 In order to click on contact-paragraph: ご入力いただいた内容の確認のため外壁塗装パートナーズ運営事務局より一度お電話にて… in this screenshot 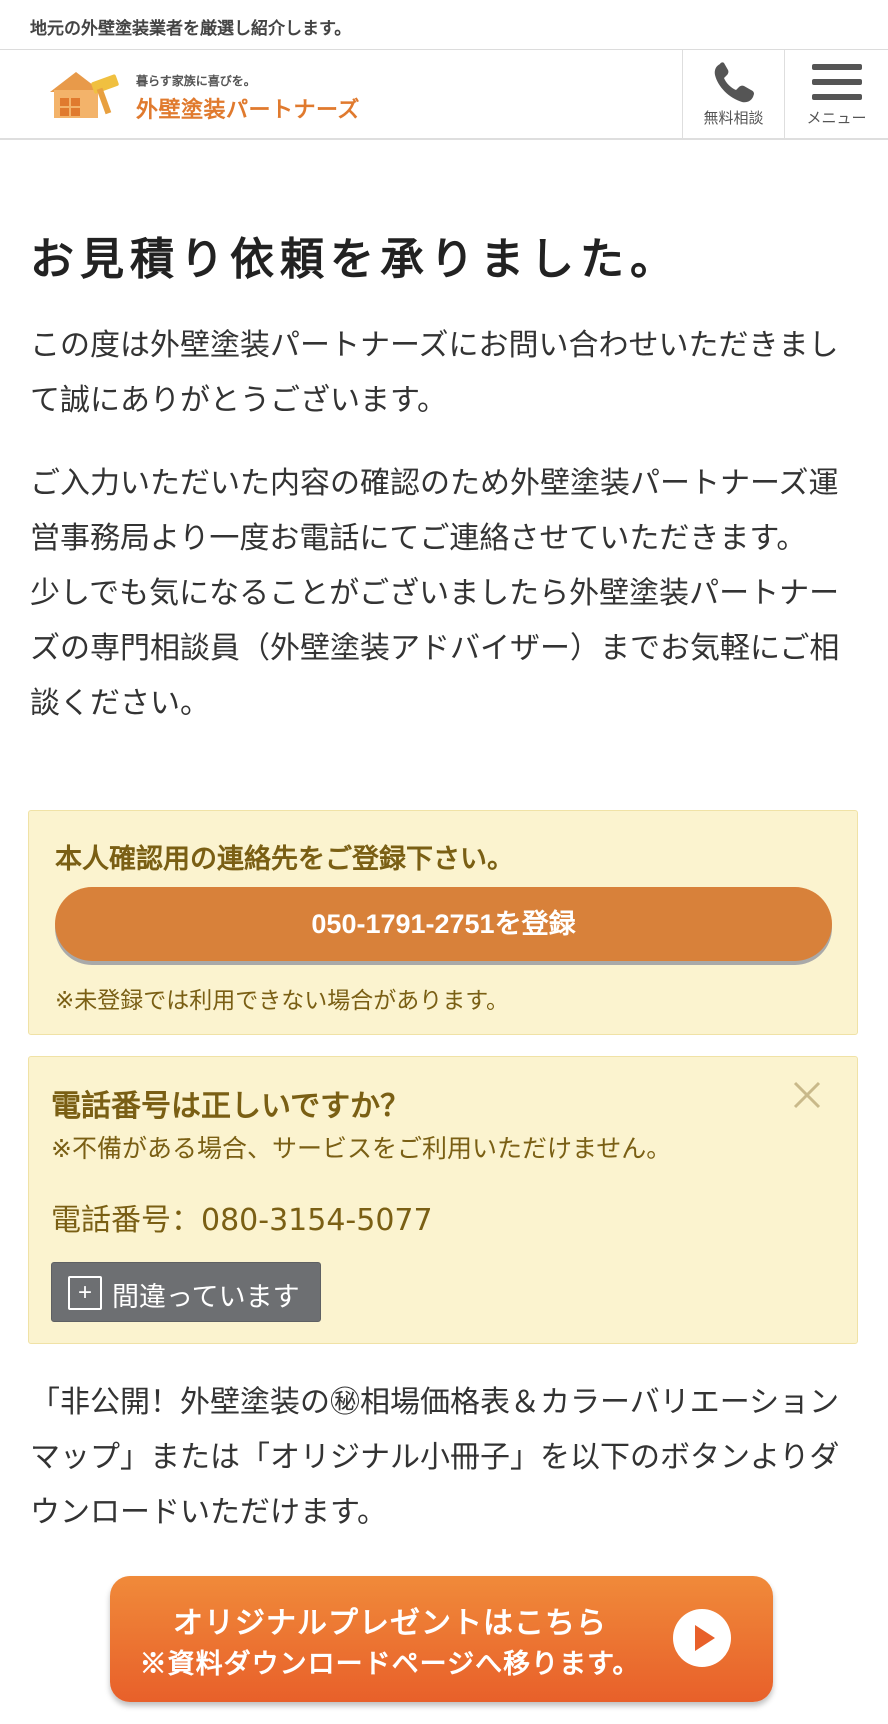, I will do `click(445, 593)`.